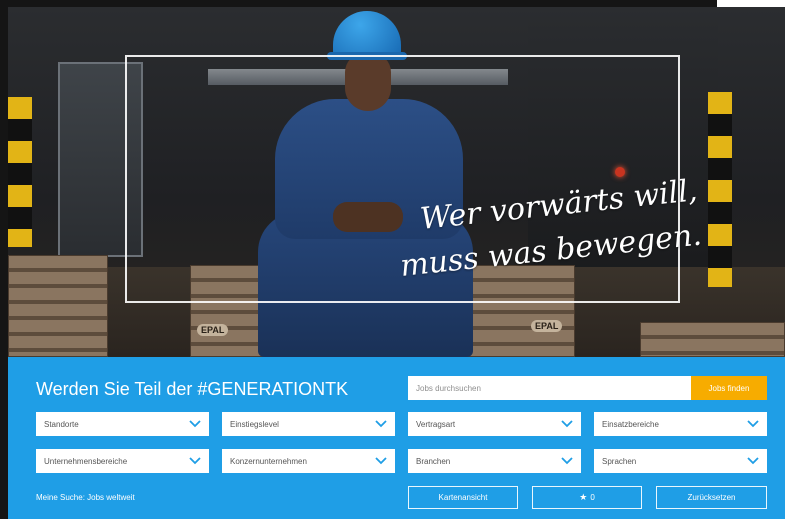 The image size is (785, 519). I want to click on filter-label: Vertragsart, so click(436, 424).